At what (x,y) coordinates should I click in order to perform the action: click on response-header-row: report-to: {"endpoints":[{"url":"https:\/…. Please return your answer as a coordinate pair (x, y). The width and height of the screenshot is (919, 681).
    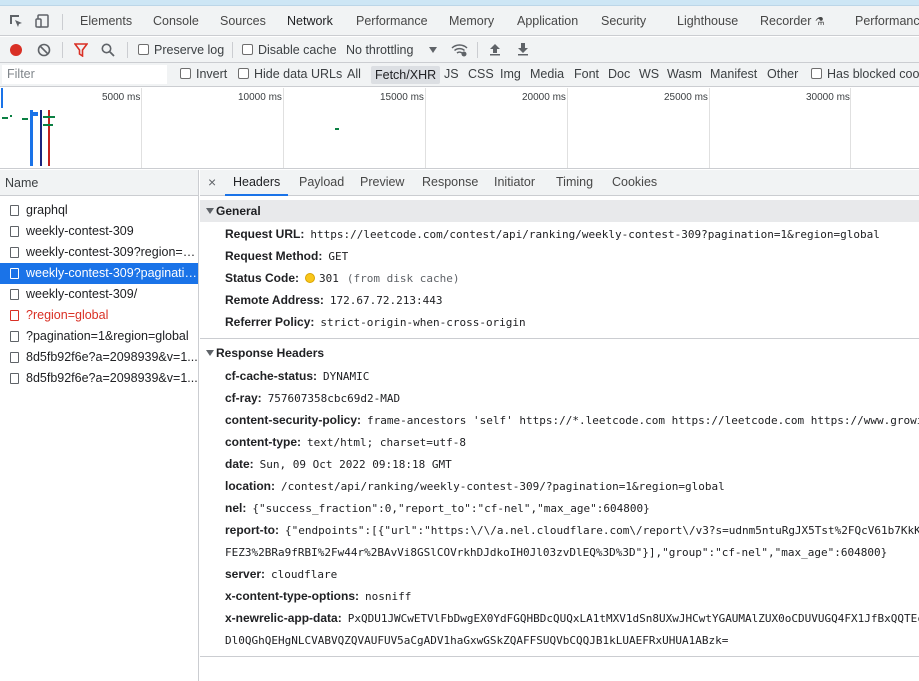
    Looking at the image, I should click on (572, 530).